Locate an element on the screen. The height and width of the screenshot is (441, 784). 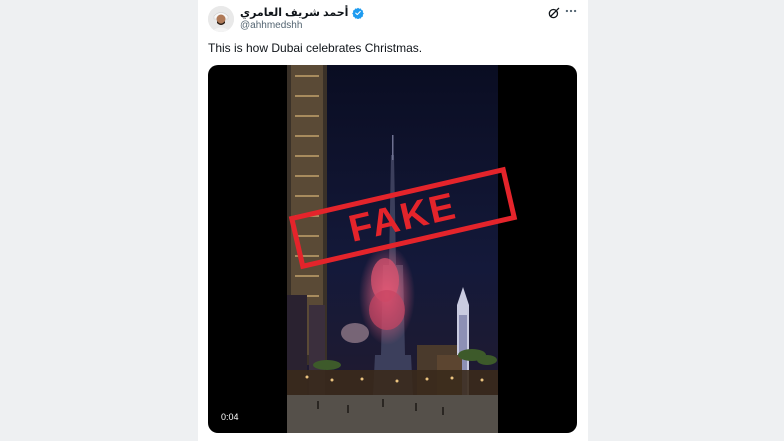
tweet-text: This is how Dubai celebrates Christmas. is located at coordinates (315, 48).